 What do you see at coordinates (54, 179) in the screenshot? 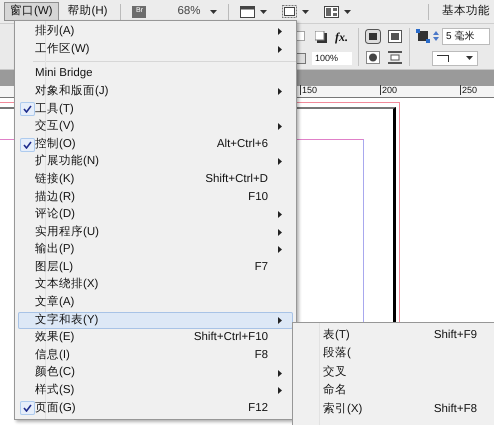
I see `menu-item-label: 链接(K)` at bounding box center [54, 179].